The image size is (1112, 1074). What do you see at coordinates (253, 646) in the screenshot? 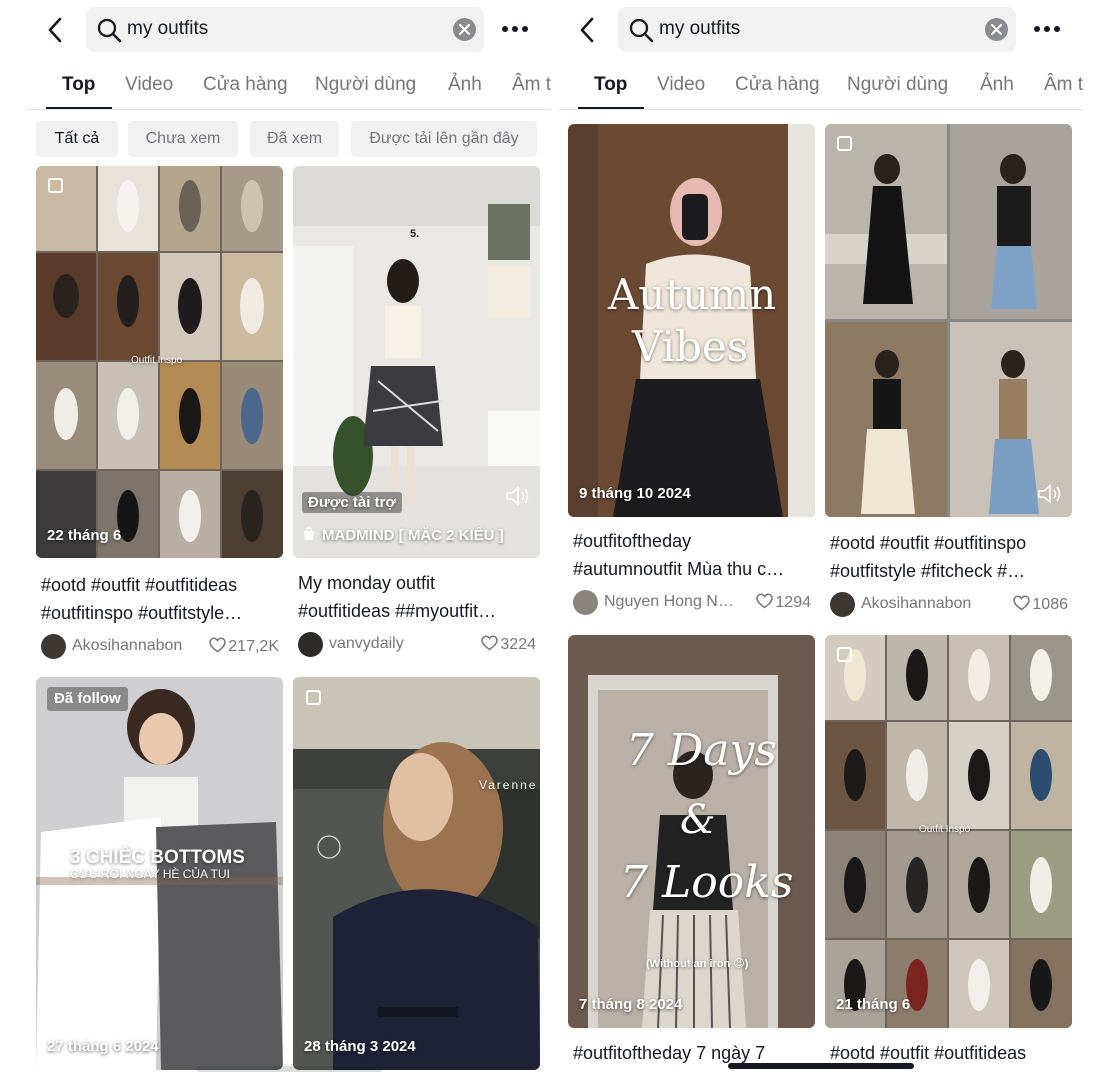
I see `like-count-value: 217,2K` at bounding box center [253, 646].